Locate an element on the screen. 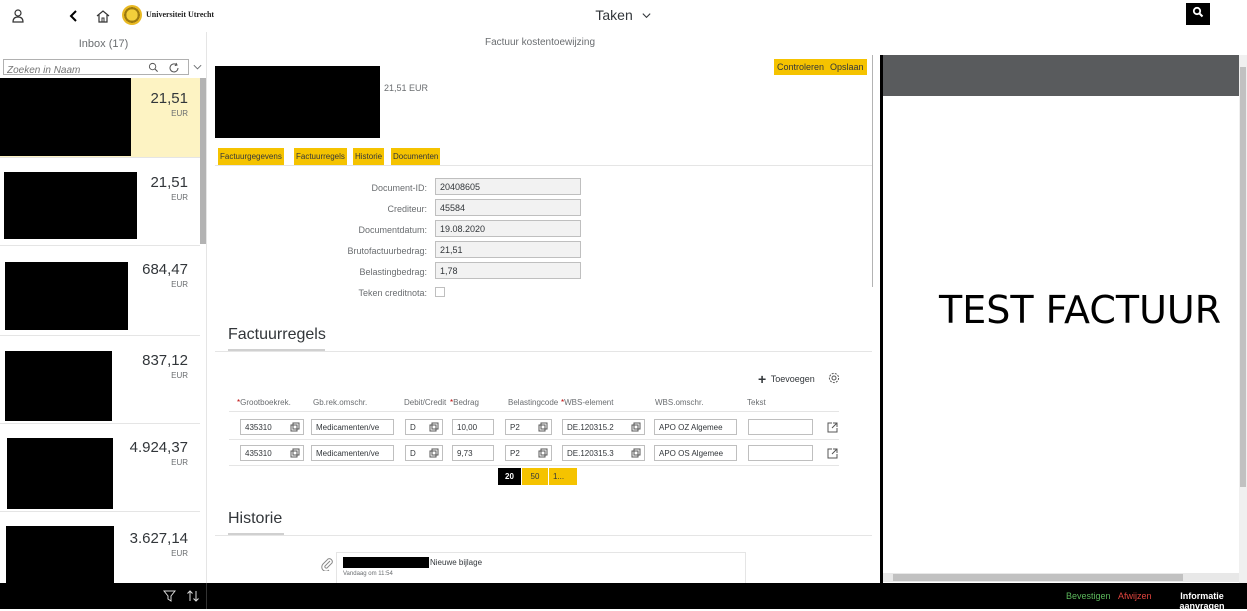 This screenshot has width=1247, height=611. section-divider is located at coordinates (543, 351).